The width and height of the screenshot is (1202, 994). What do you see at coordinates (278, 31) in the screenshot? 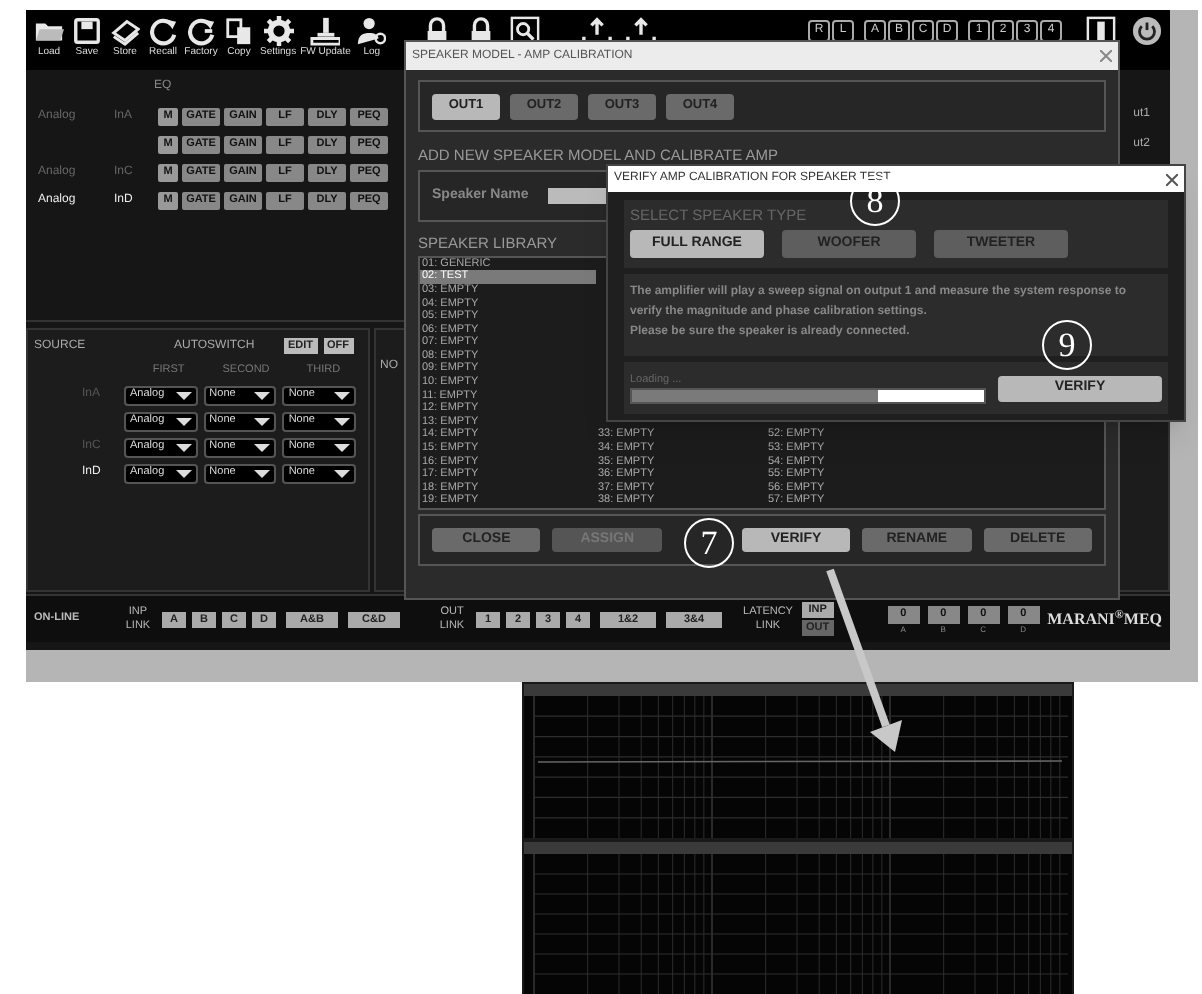
I see `settings-icon` at bounding box center [278, 31].